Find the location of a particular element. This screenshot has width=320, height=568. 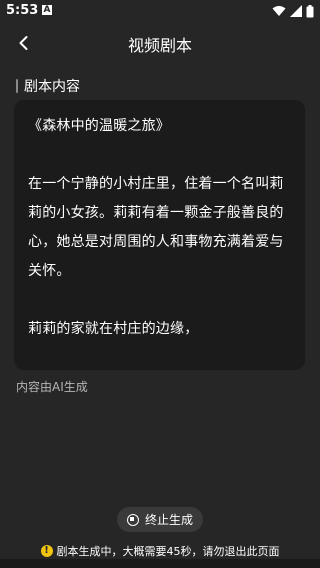

script-line: 莉的小女孩。莉莉有着一颗金子般善良的 is located at coordinates (156, 213).